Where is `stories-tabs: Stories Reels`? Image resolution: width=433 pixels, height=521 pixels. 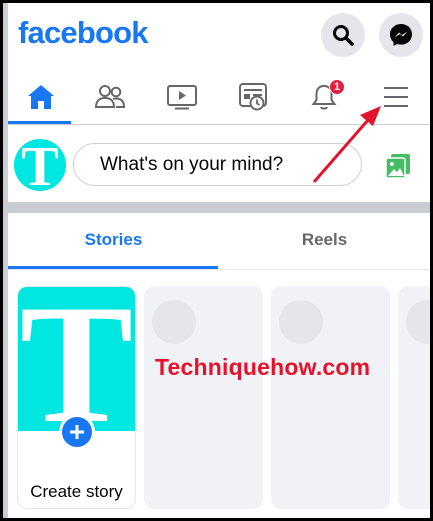
stories-tabs: Stories Reels is located at coordinates (219, 241).